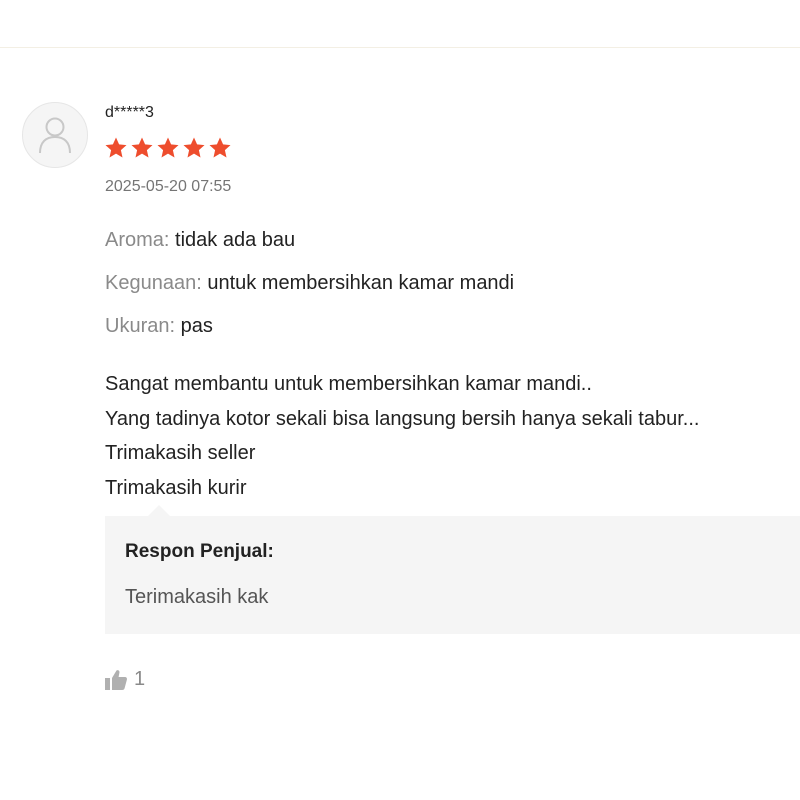  I want to click on top-divider, so click(400, 47).